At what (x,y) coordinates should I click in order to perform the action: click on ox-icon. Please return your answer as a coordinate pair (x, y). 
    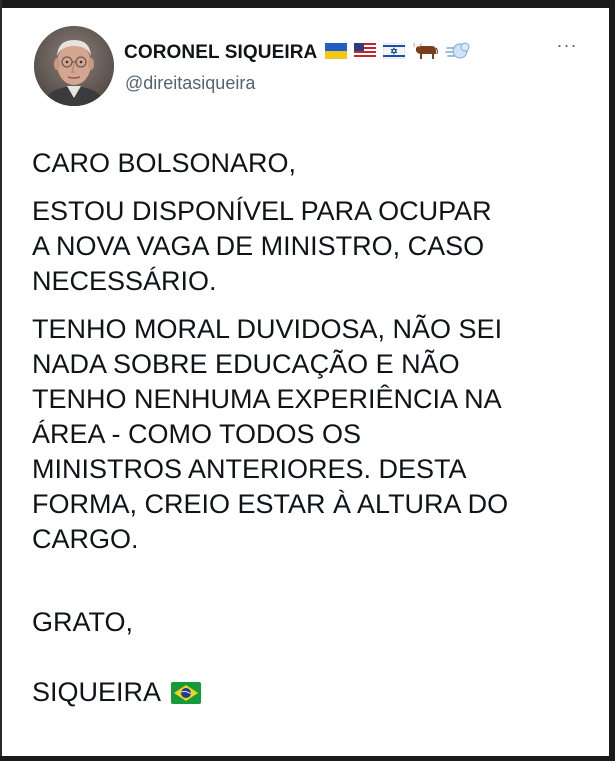
    Looking at the image, I should click on (425, 53).